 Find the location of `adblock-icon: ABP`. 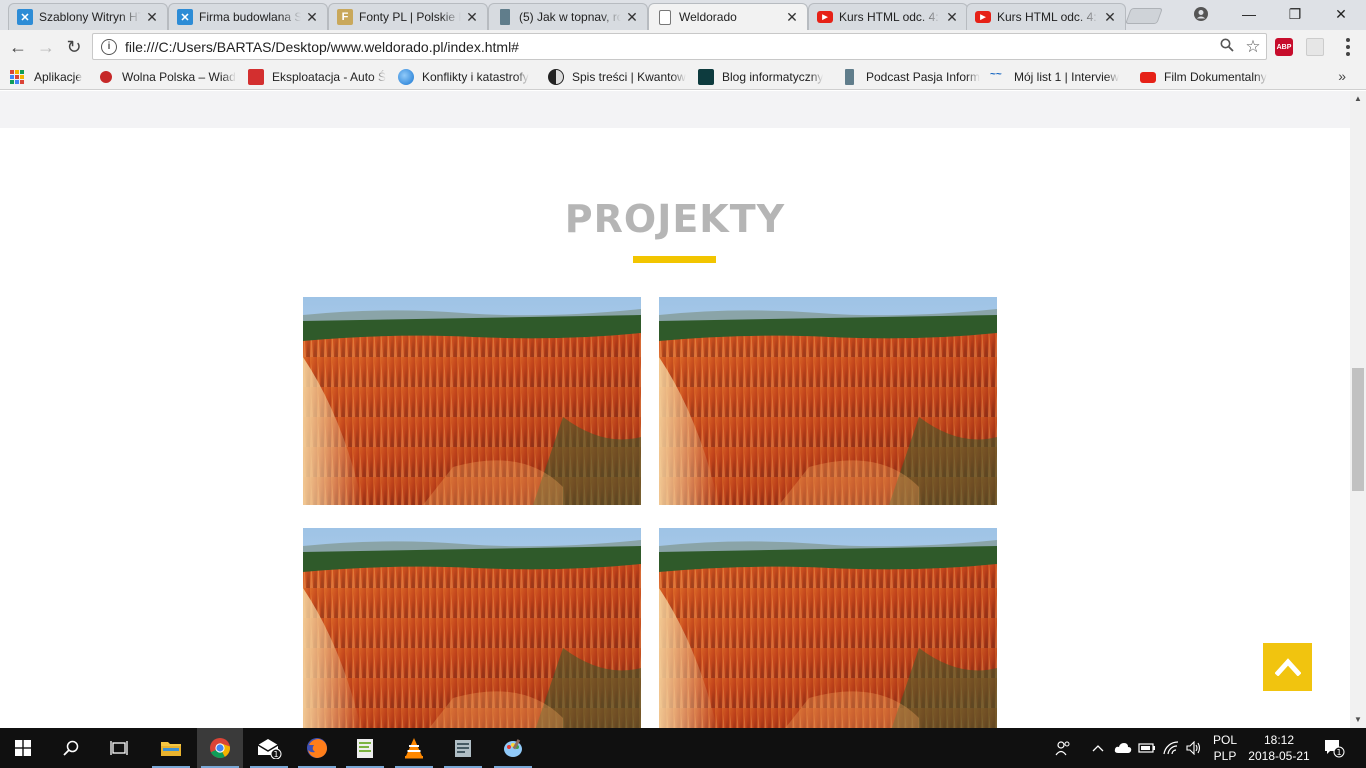

adblock-icon: ABP is located at coordinates (1284, 47).